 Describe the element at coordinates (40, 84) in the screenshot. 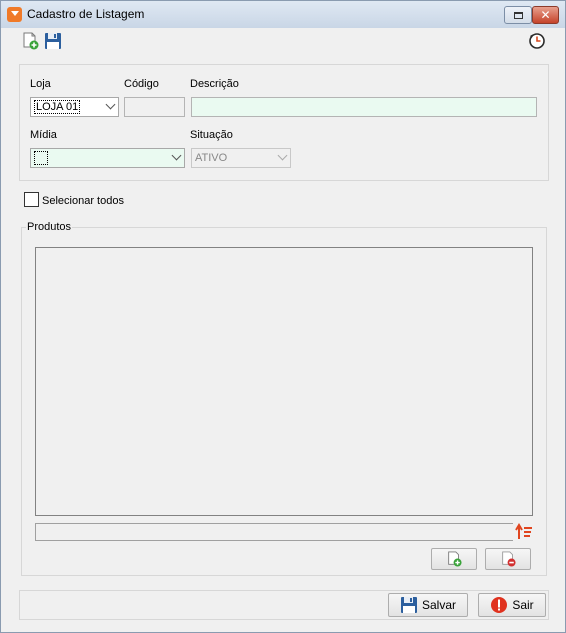

I see `loja-label: Loja` at that location.